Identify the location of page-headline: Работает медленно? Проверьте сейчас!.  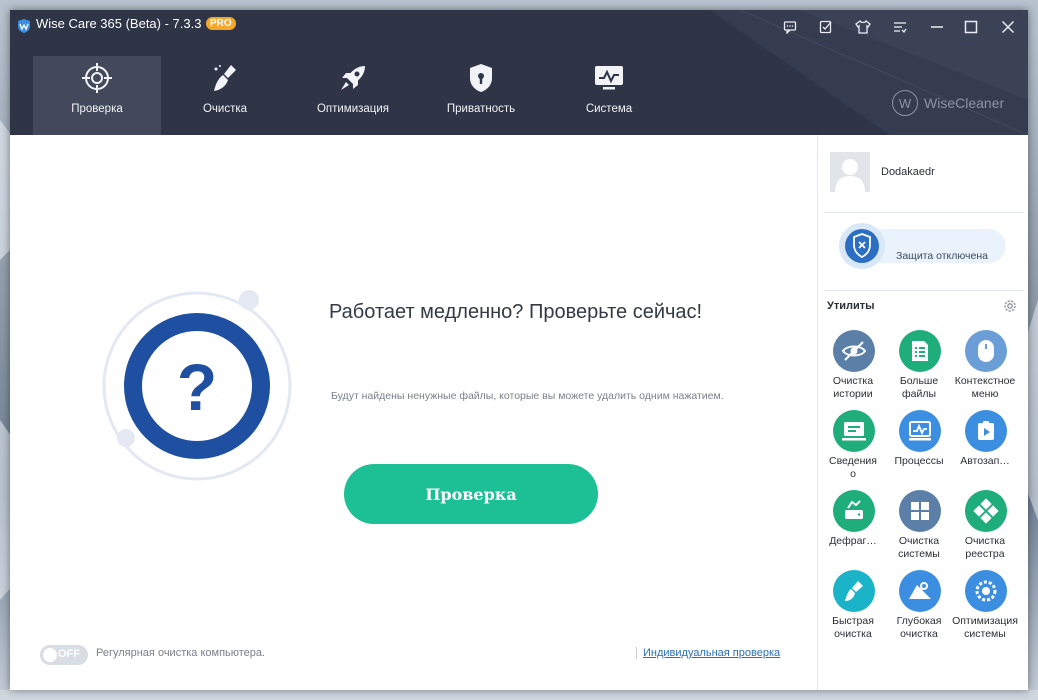
(516, 312).